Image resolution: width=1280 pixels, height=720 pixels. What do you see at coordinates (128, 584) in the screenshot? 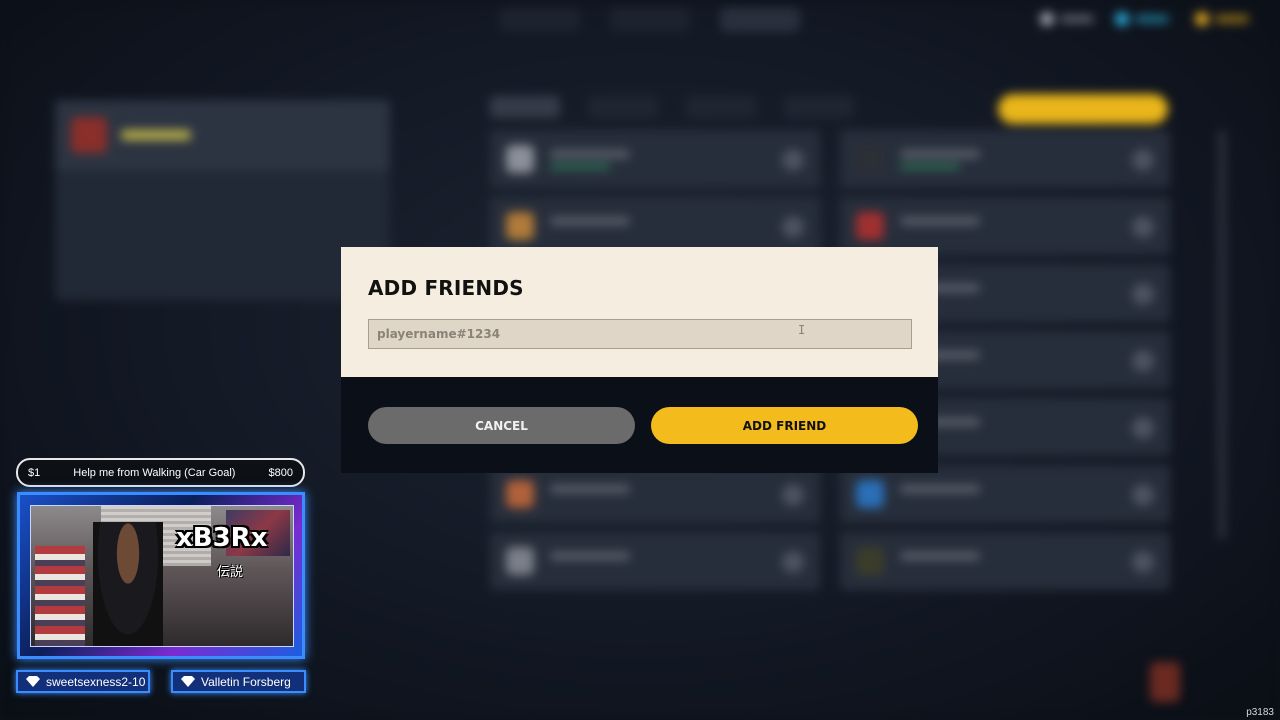
I see `streamer-image` at bounding box center [128, 584].